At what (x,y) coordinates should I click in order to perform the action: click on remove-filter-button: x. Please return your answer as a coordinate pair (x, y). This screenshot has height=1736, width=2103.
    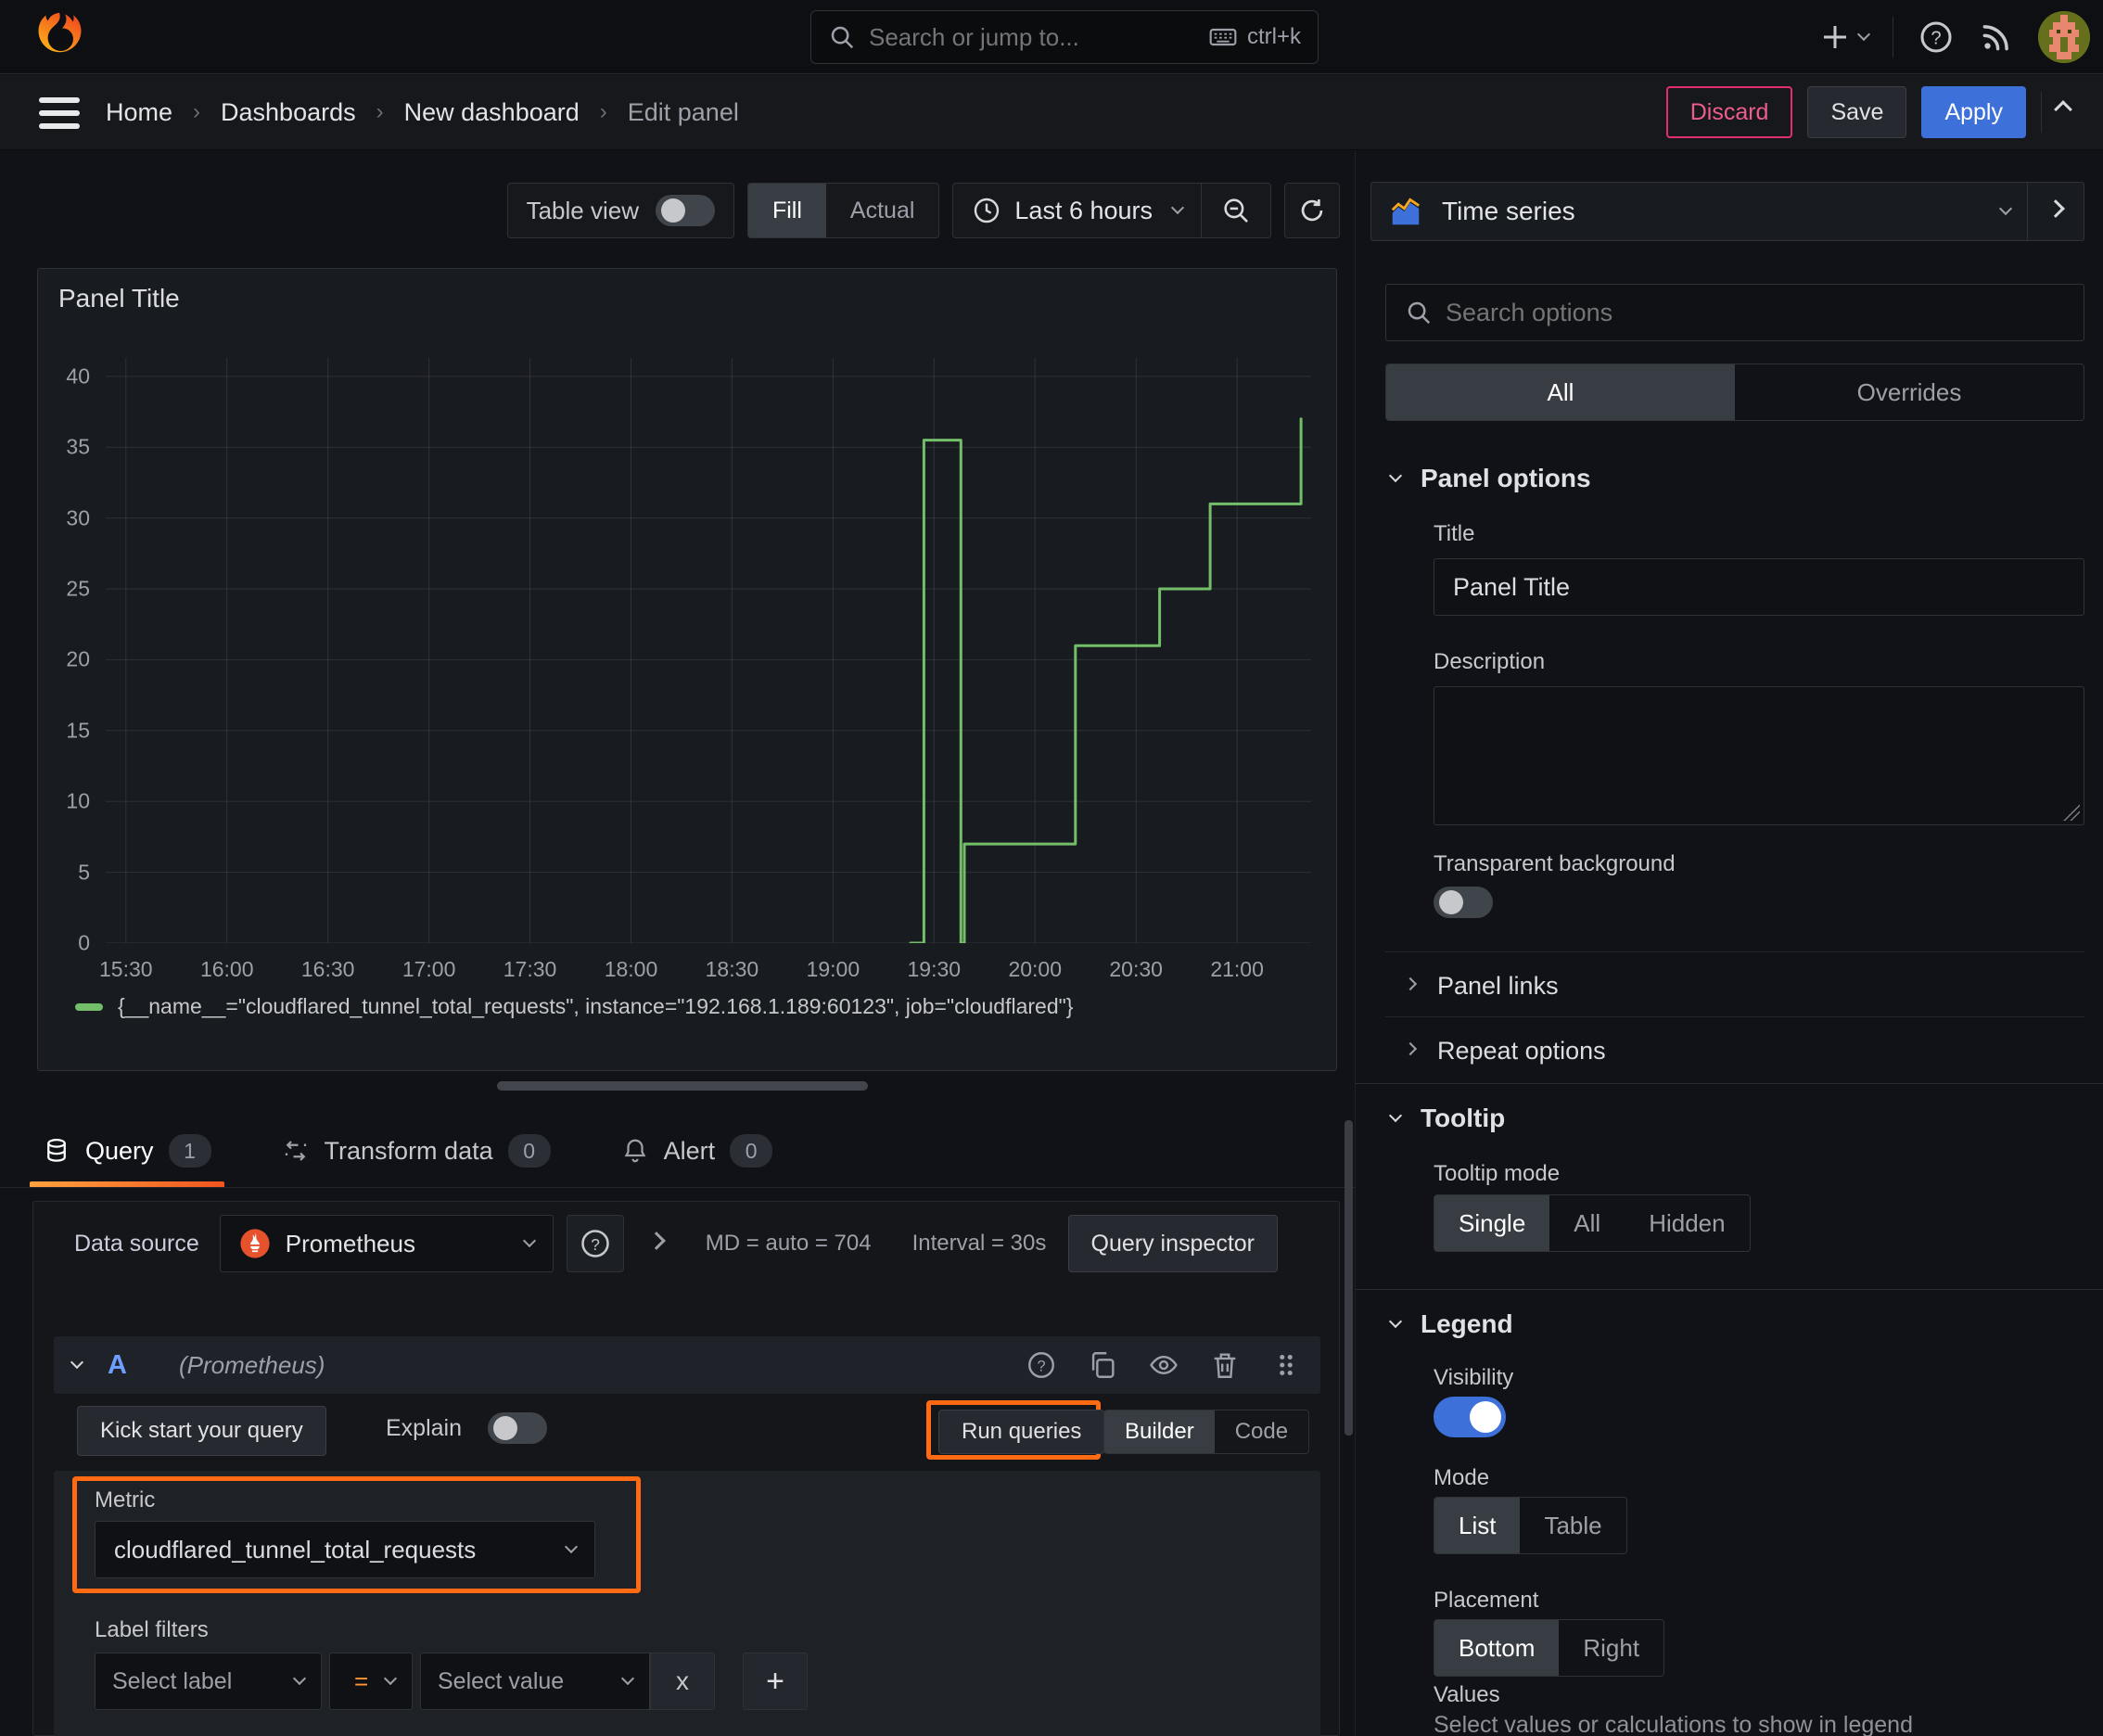
    Looking at the image, I should click on (682, 1681).